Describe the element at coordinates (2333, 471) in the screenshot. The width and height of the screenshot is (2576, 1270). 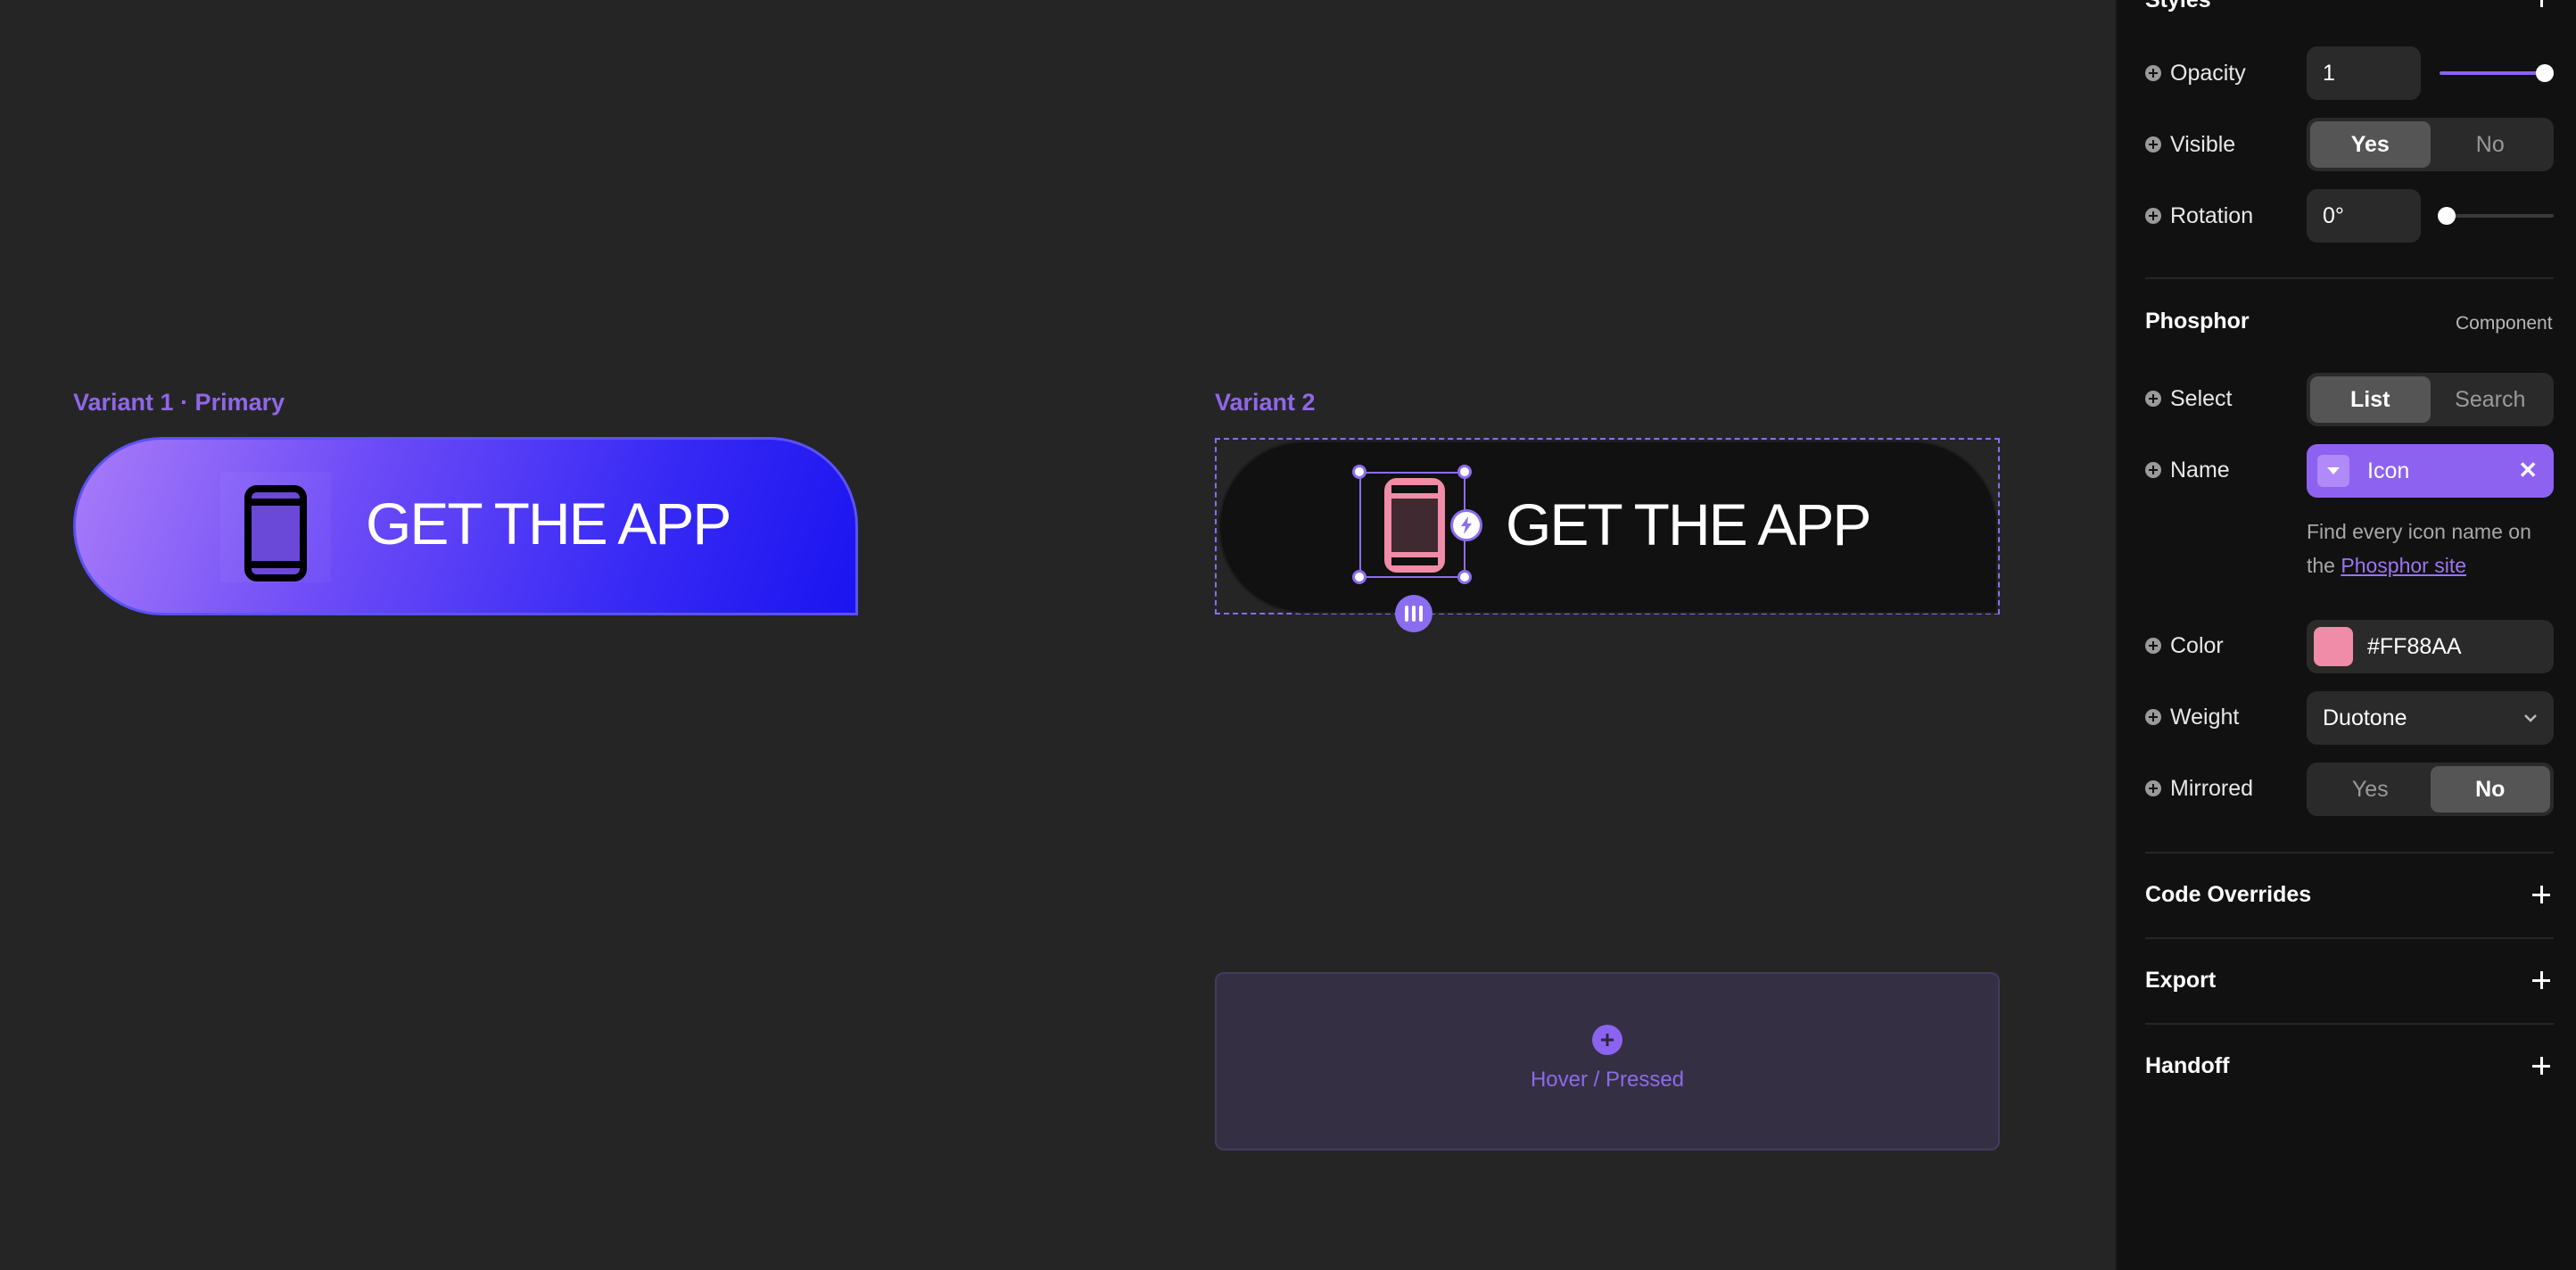
I see `dropdown-arrow-icon` at that location.